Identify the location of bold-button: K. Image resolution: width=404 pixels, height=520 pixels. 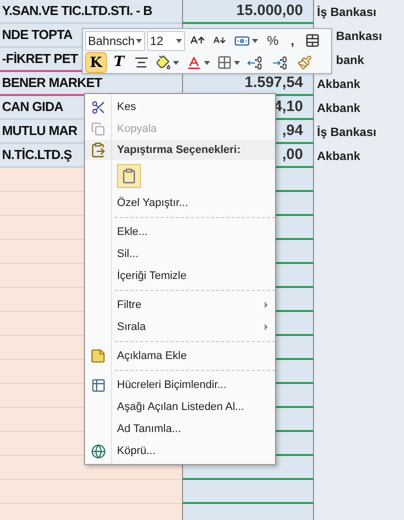
(96, 62).